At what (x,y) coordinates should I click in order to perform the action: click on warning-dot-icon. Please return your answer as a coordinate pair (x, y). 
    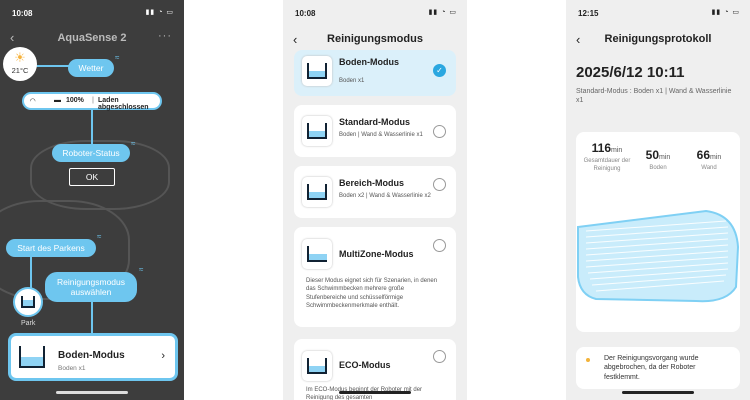
    Looking at the image, I should click on (588, 360).